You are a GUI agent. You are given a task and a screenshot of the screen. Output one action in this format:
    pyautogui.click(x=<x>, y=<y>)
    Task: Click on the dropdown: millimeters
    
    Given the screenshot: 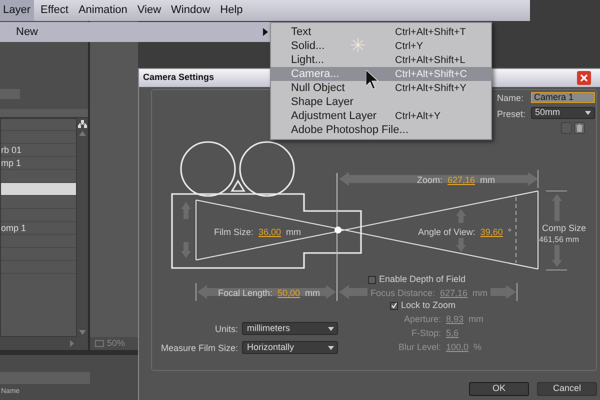 What is the action you would take?
    pyautogui.click(x=290, y=328)
    